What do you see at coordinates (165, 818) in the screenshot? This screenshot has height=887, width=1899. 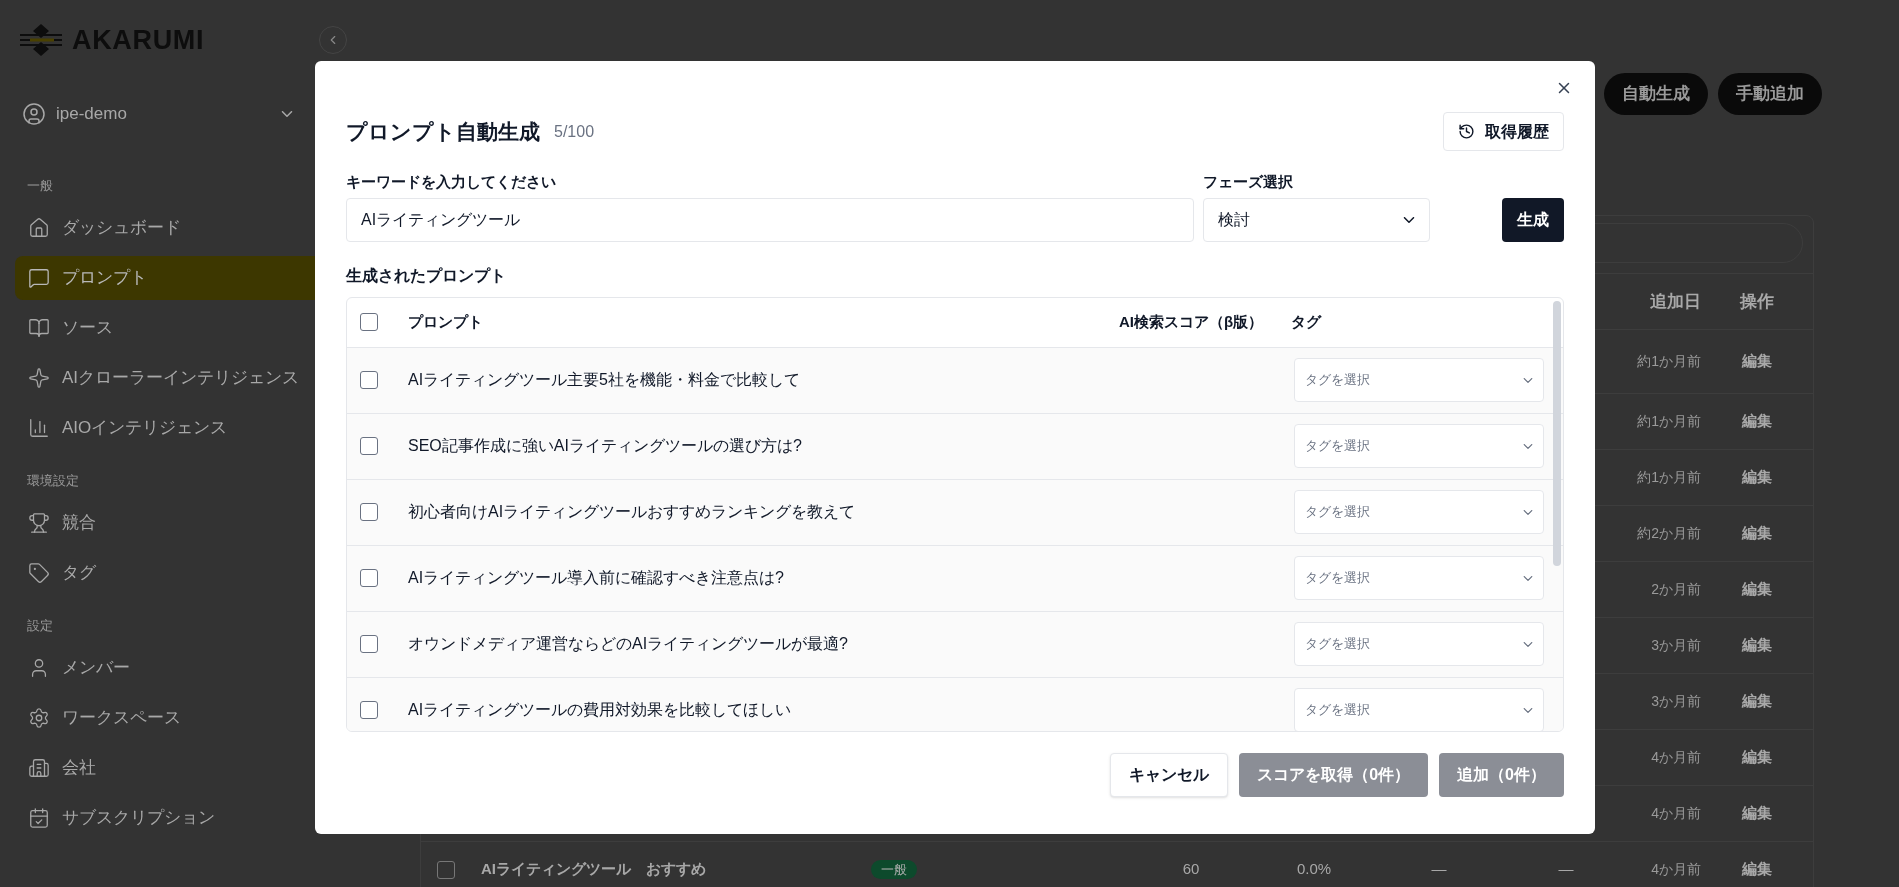 I see `nav-item: サブスクリプション` at bounding box center [165, 818].